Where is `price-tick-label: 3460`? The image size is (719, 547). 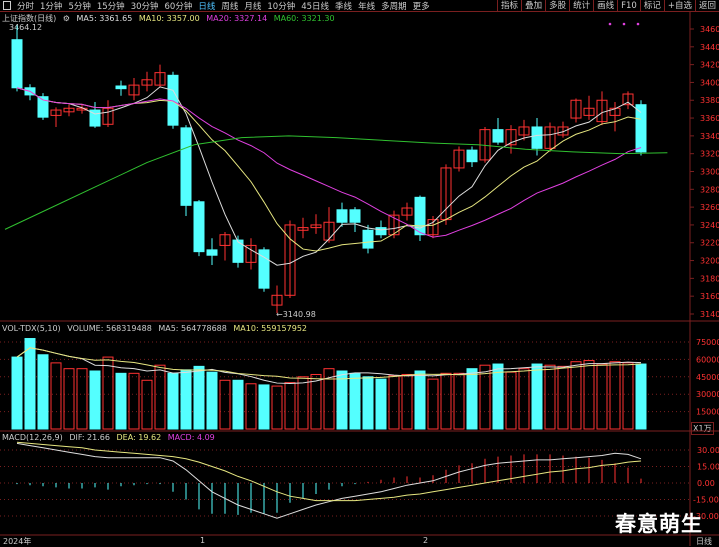 price-tick-label: 3460 is located at coordinates (709, 29).